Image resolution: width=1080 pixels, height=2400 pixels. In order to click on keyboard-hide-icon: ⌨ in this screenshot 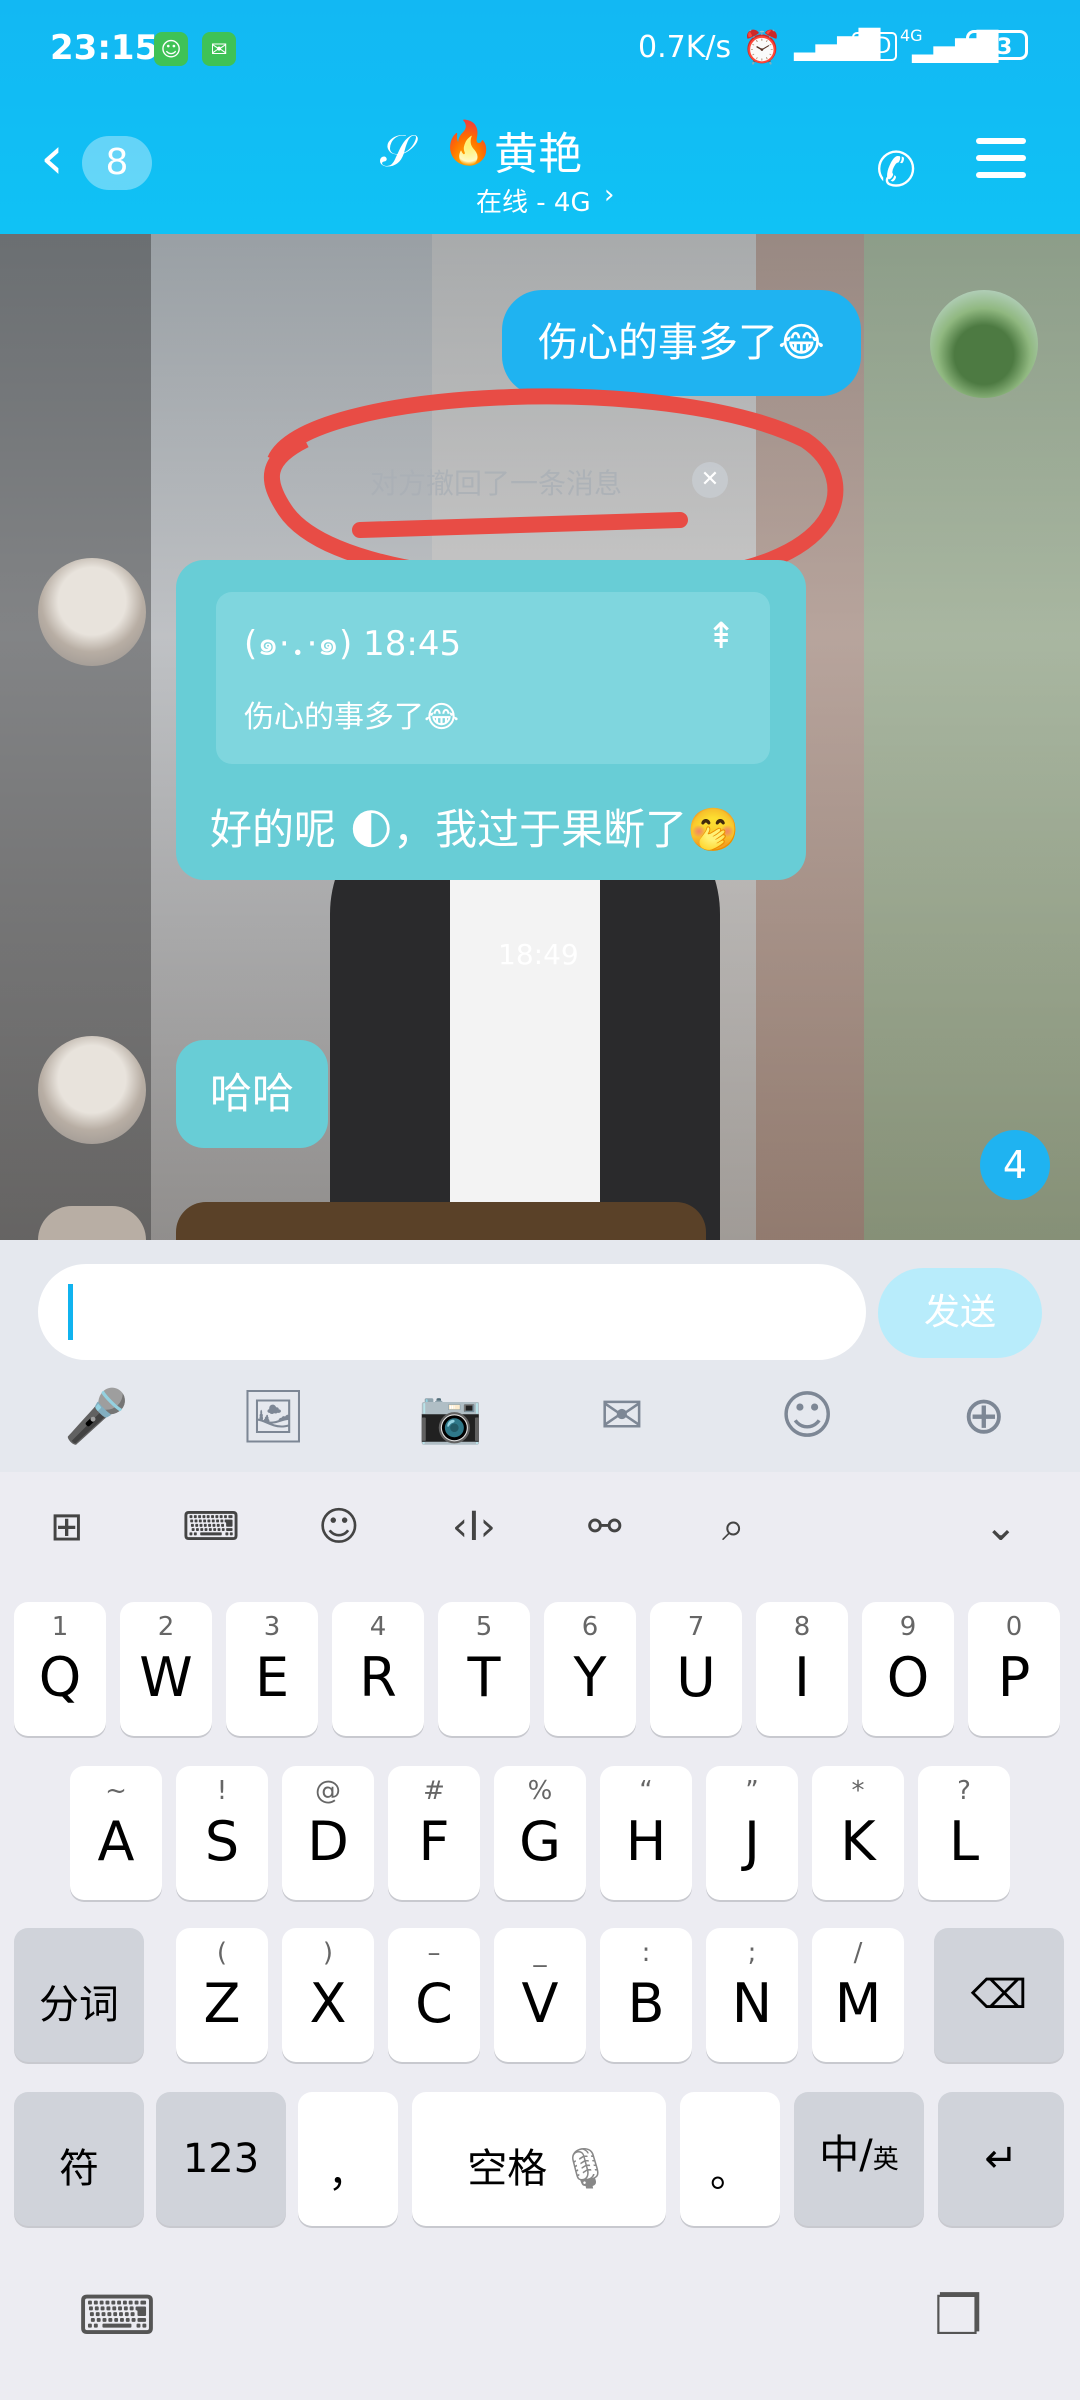, I will do `click(117, 2315)`.